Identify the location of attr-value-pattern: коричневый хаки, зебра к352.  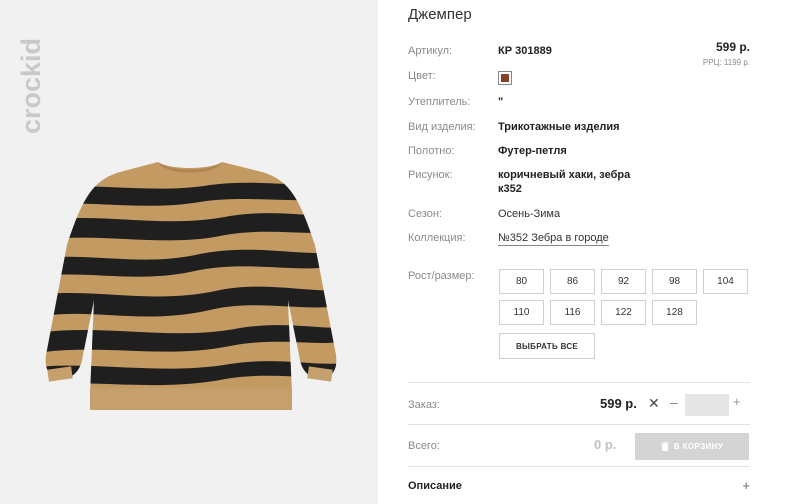
(564, 182).